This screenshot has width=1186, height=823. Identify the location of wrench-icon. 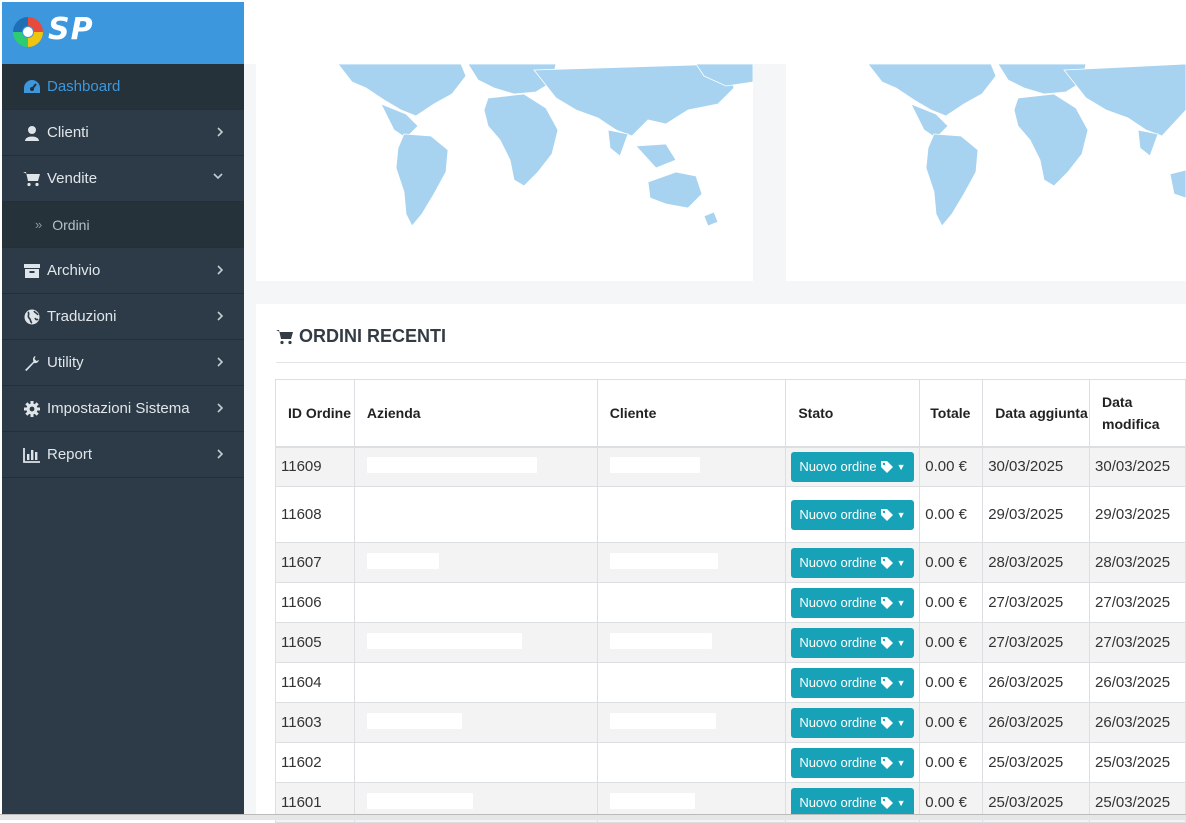
(32, 363).